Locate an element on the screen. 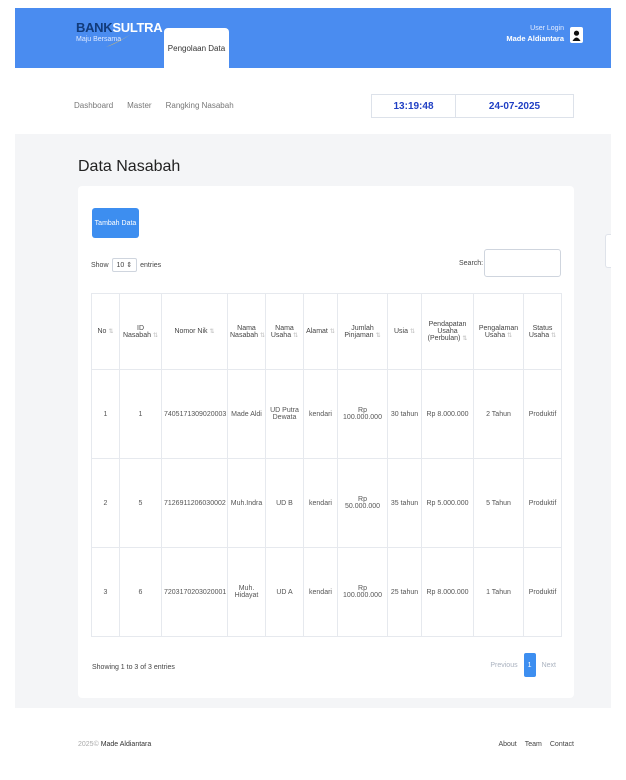 The height and width of the screenshot is (780, 626). table-cell: Rp 50.000.000 is located at coordinates (362, 503).